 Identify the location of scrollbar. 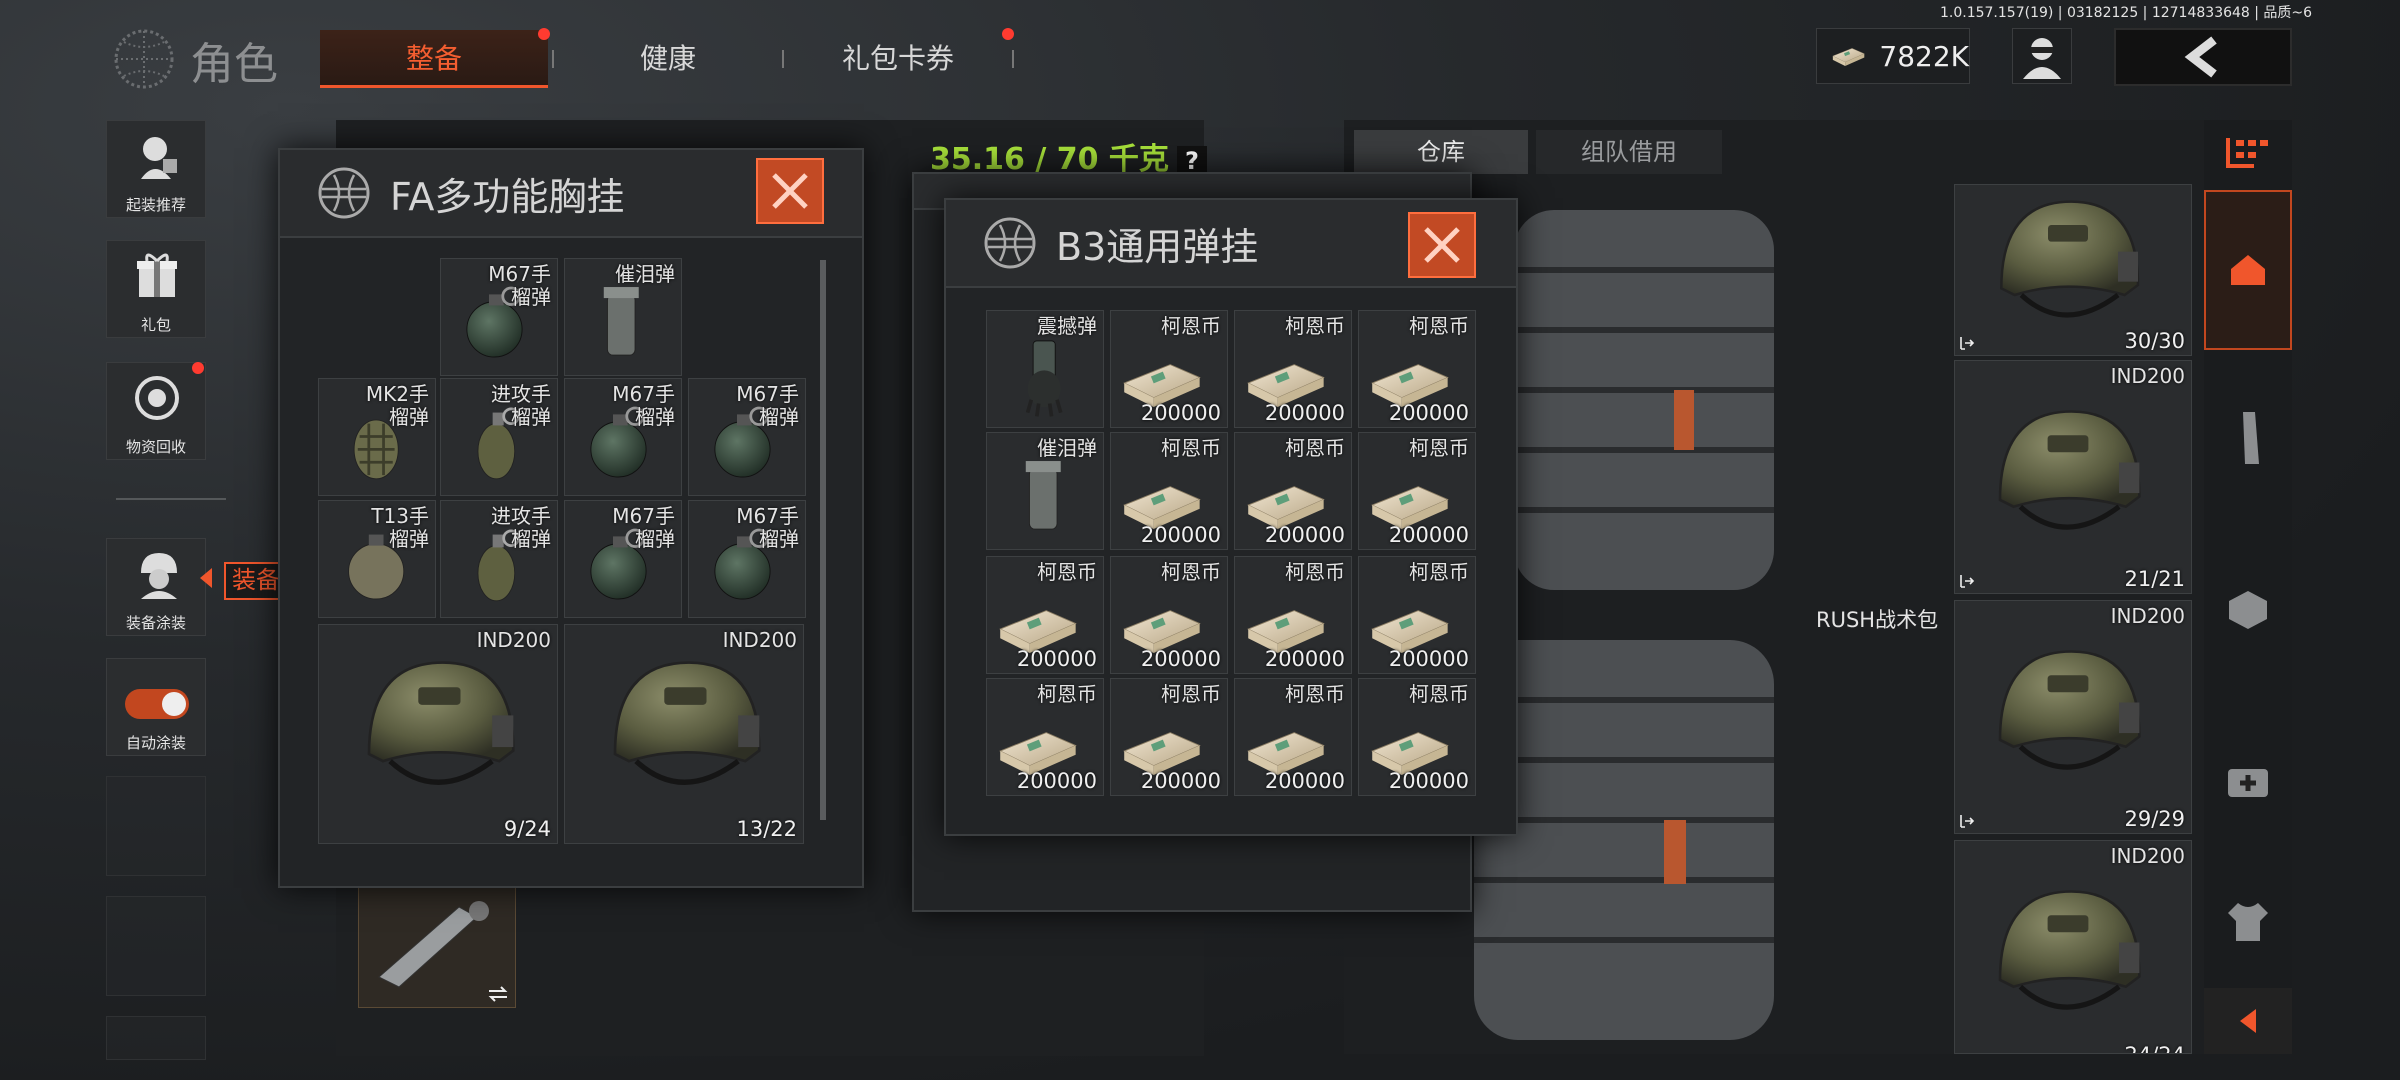
(823, 540).